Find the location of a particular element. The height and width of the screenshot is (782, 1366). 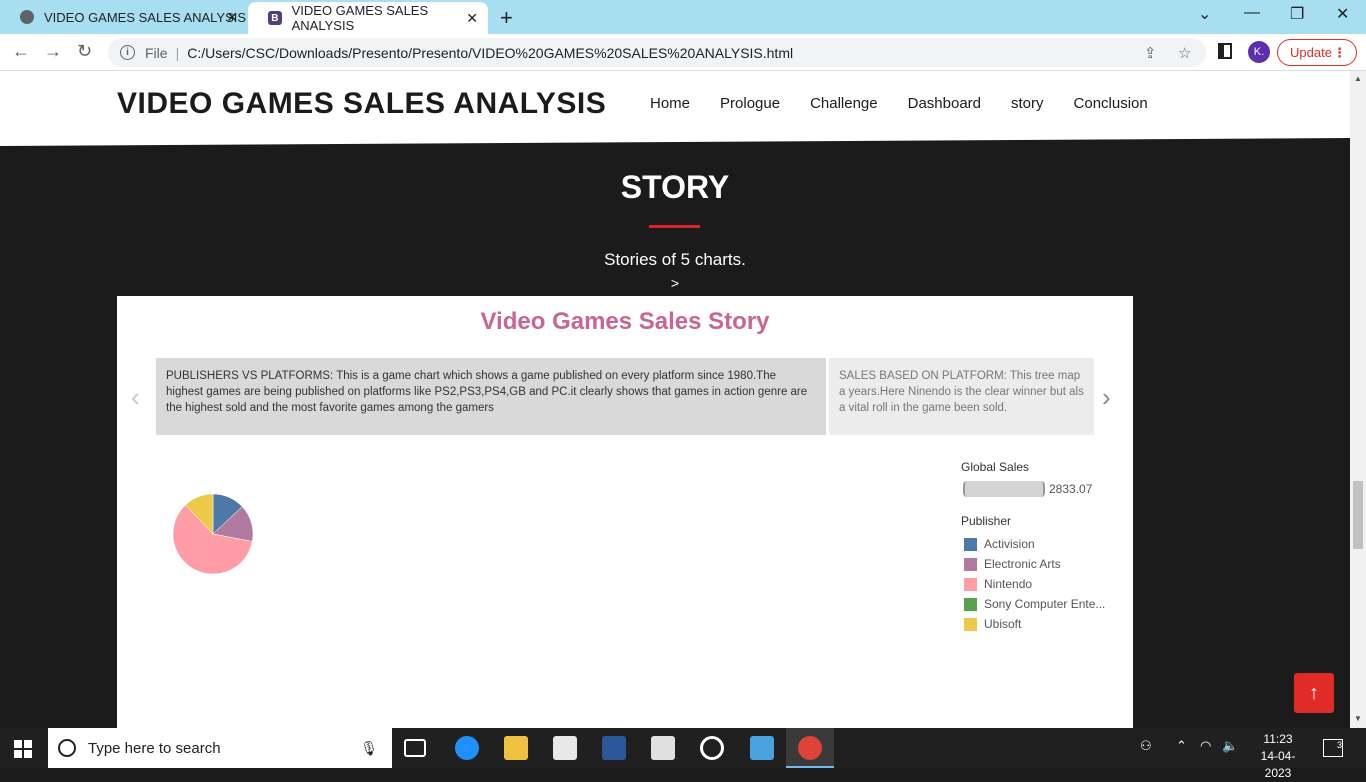

clock-date: 14-04-2023 is located at coordinates (1278, 764).